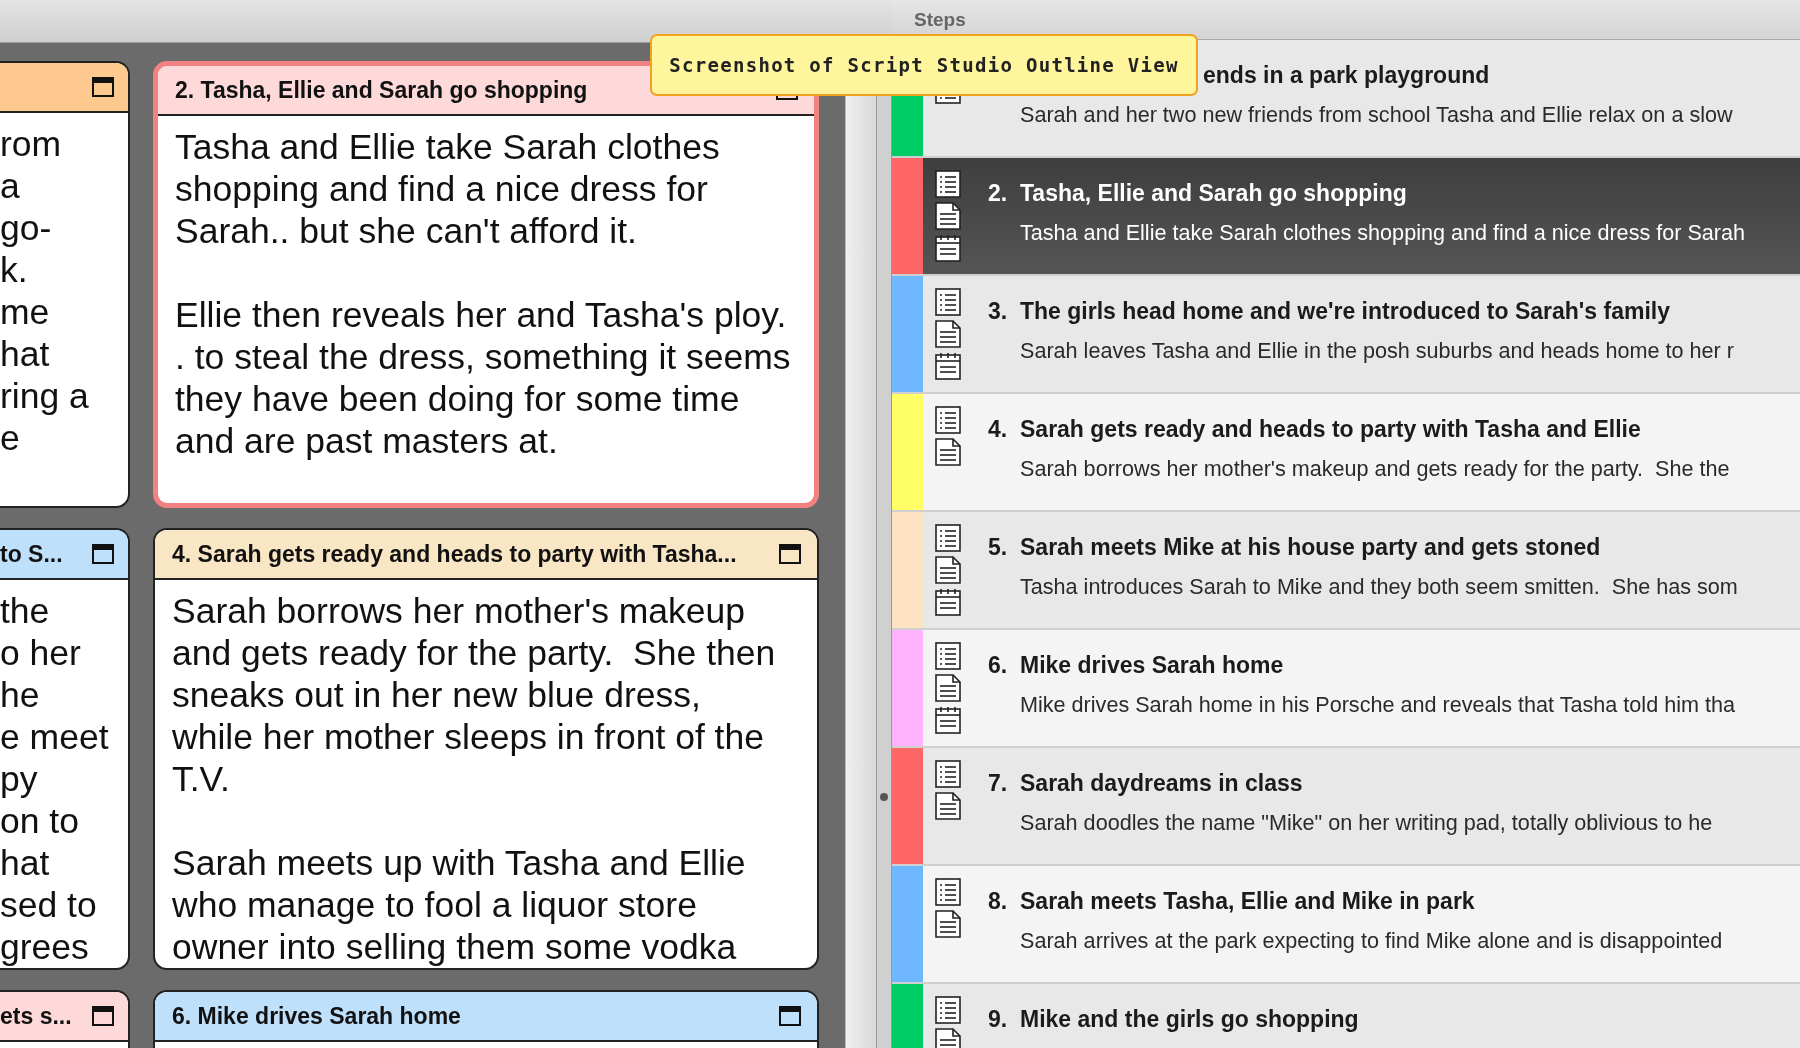 This screenshot has height=1048, width=1800. I want to click on step-row: 7. Sarah daydreams in class Sarah doodles the name "Mike" on her writing pad, totally oblivious to he, so click(1346, 807).